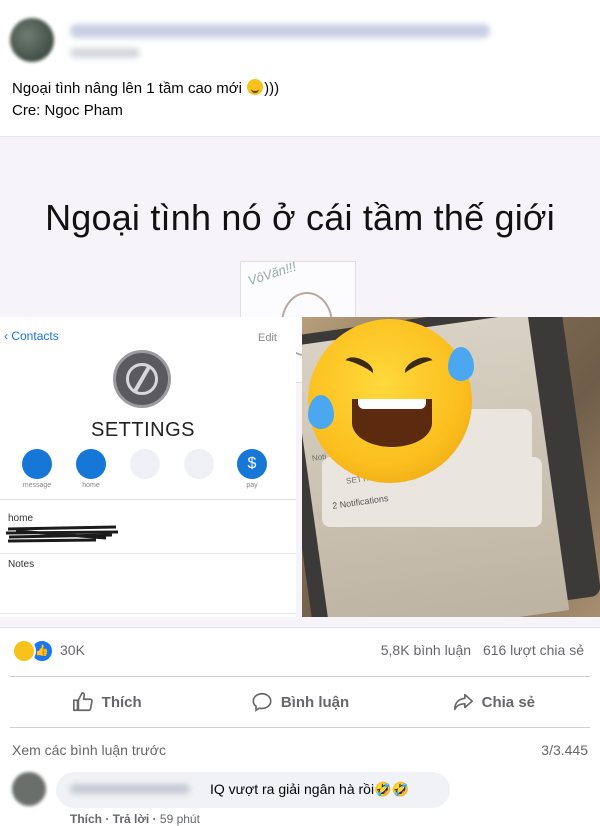 The width and height of the screenshot is (600, 826). What do you see at coordinates (72, 650) in the screenshot?
I see `reaction-count: 30K` at bounding box center [72, 650].